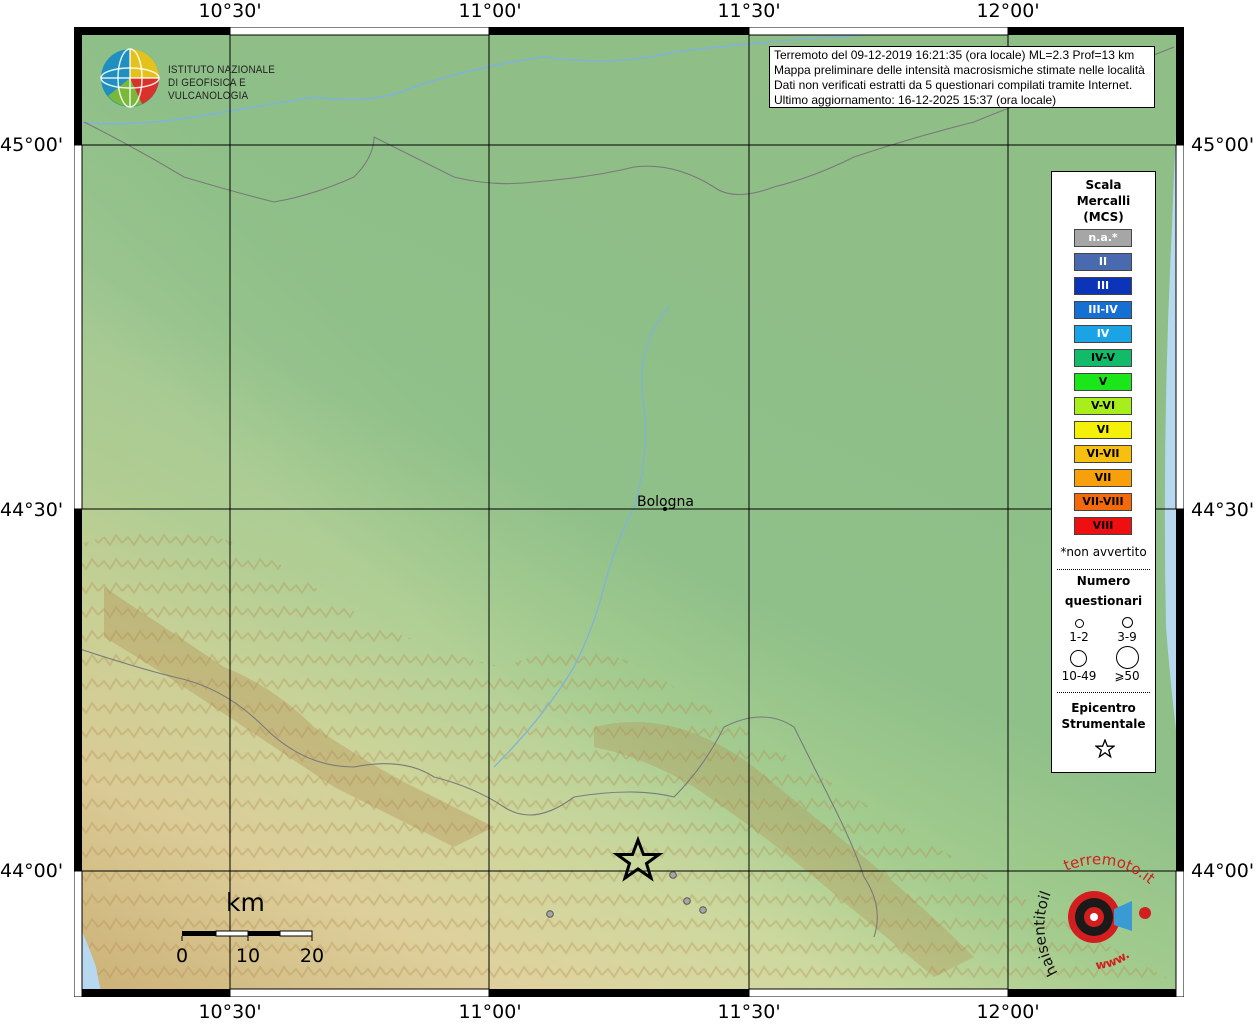 The height and width of the screenshot is (1024, 1256). I want to click on lon-label-top-1130: 11°30', so click(749, 11).